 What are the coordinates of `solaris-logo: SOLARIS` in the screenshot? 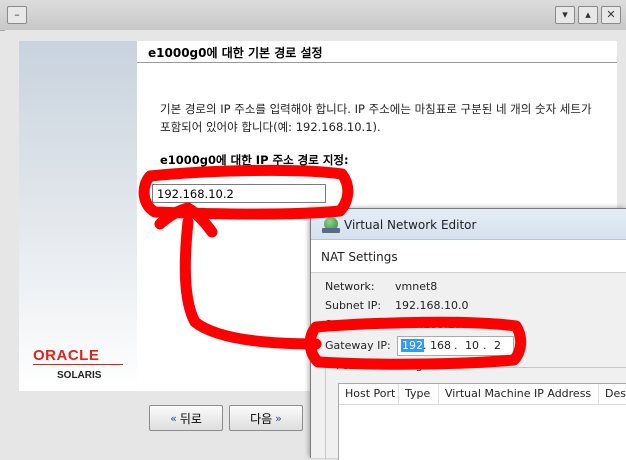 It's located at (79, 375).